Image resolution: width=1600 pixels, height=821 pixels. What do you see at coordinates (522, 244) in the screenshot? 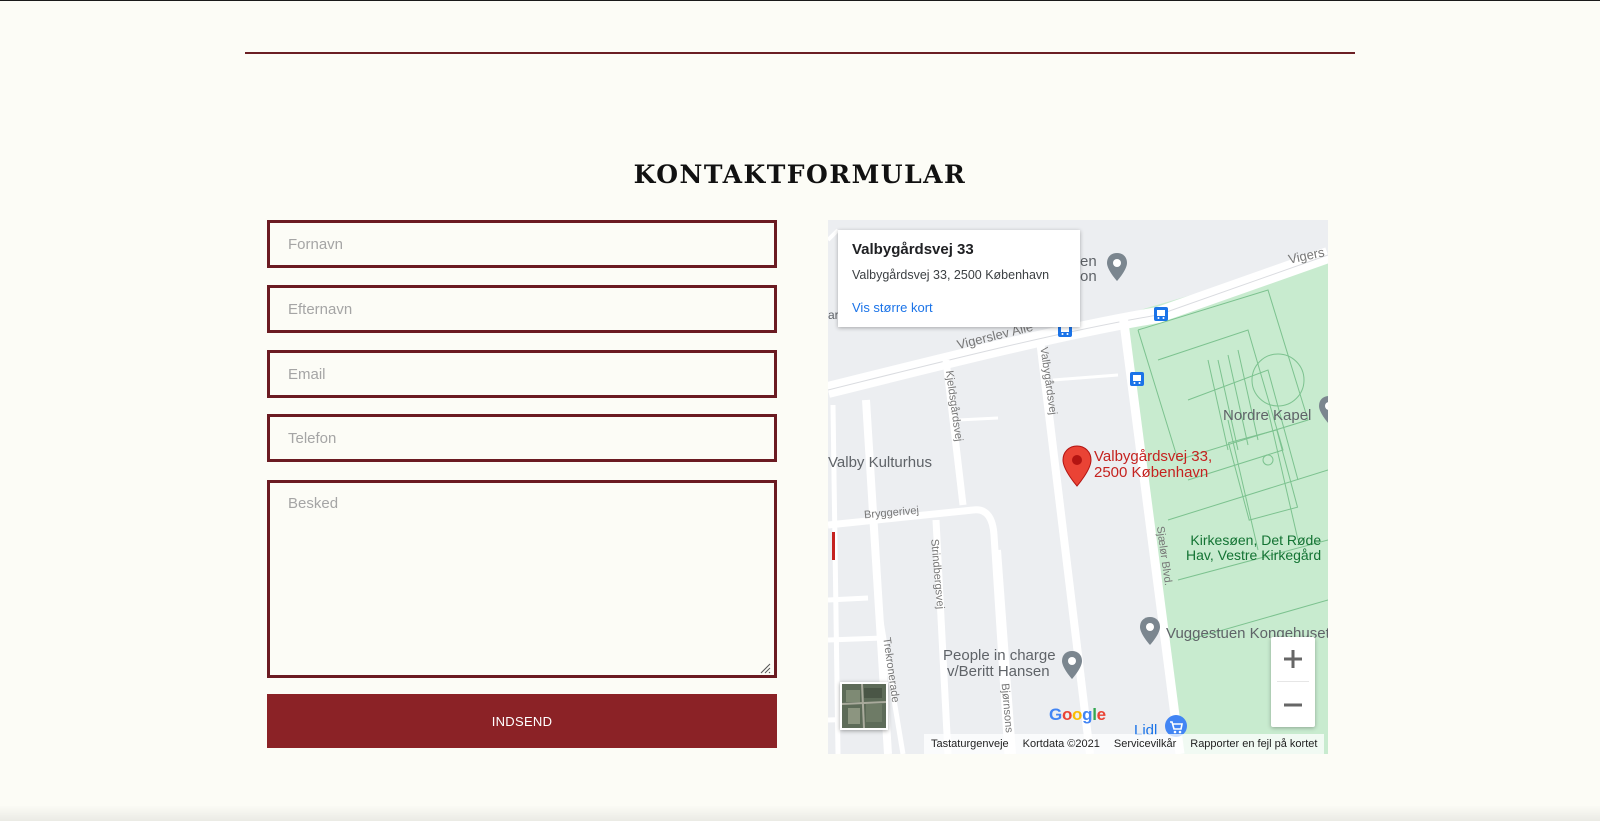
I see `first-name-field` at bounding box center [522, 244].